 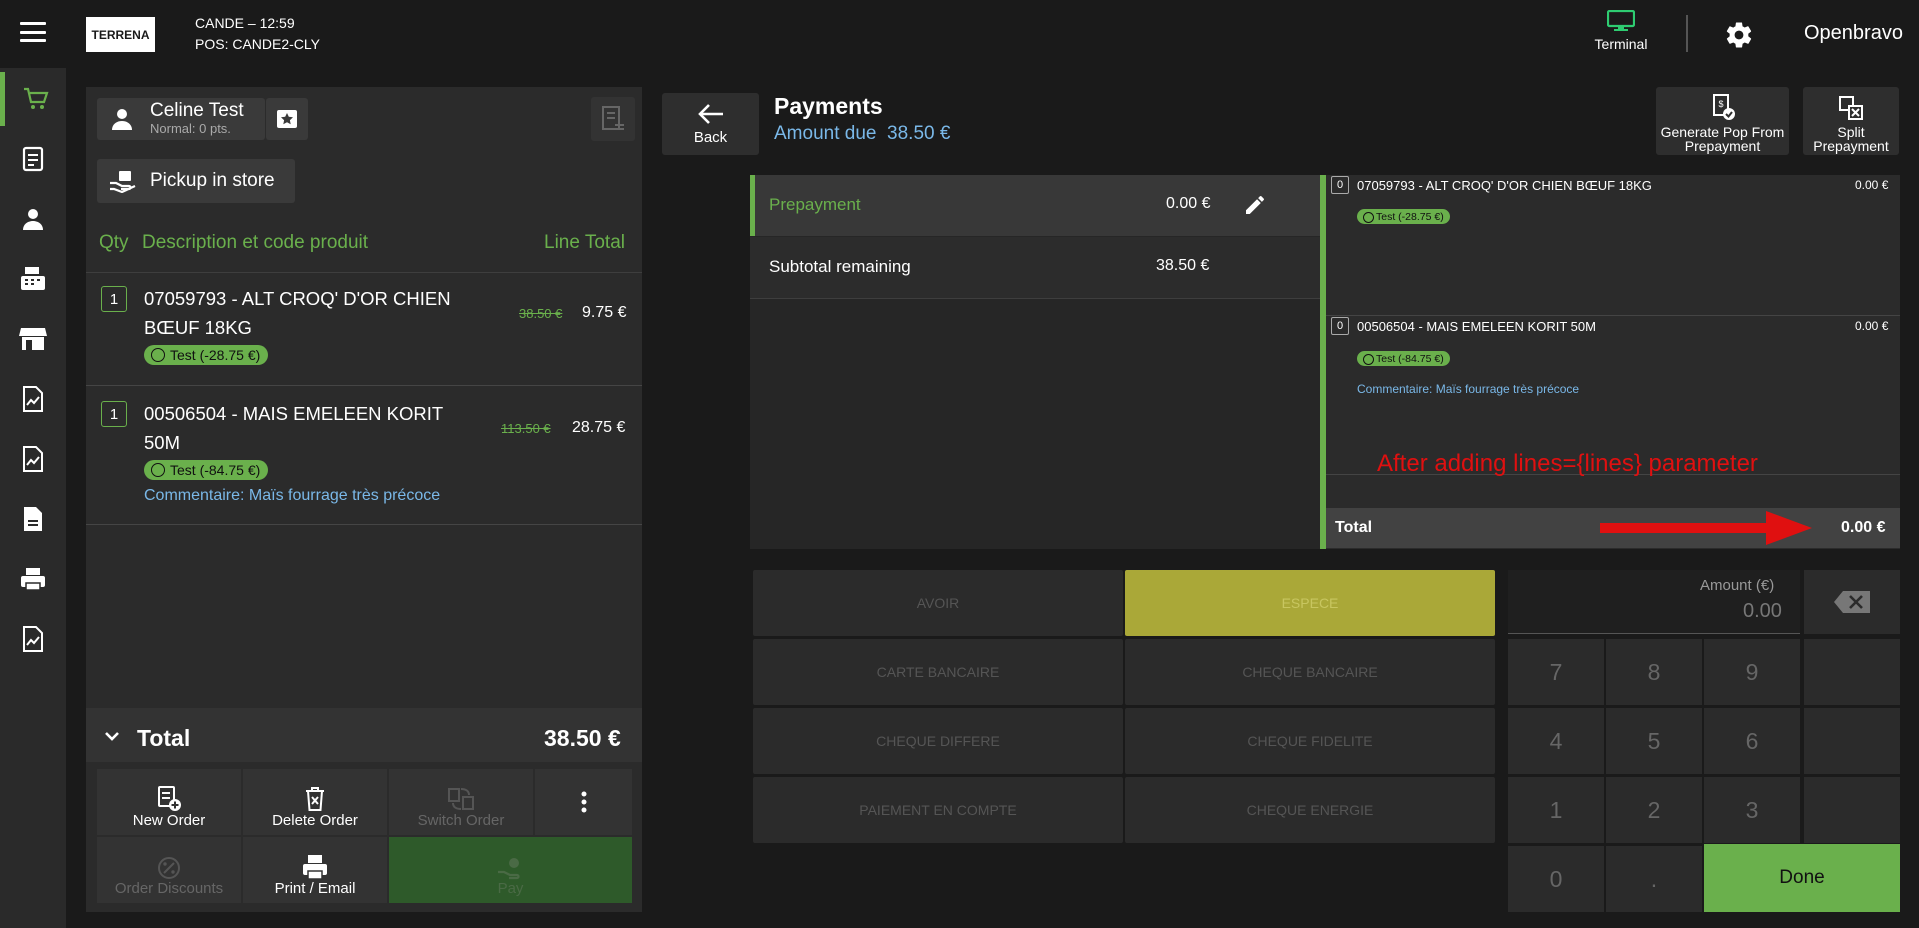 What do you see at coordinates (1556, 879) in the screenshot?
I see `key-0: 0` at bounding box center [1556, 879].